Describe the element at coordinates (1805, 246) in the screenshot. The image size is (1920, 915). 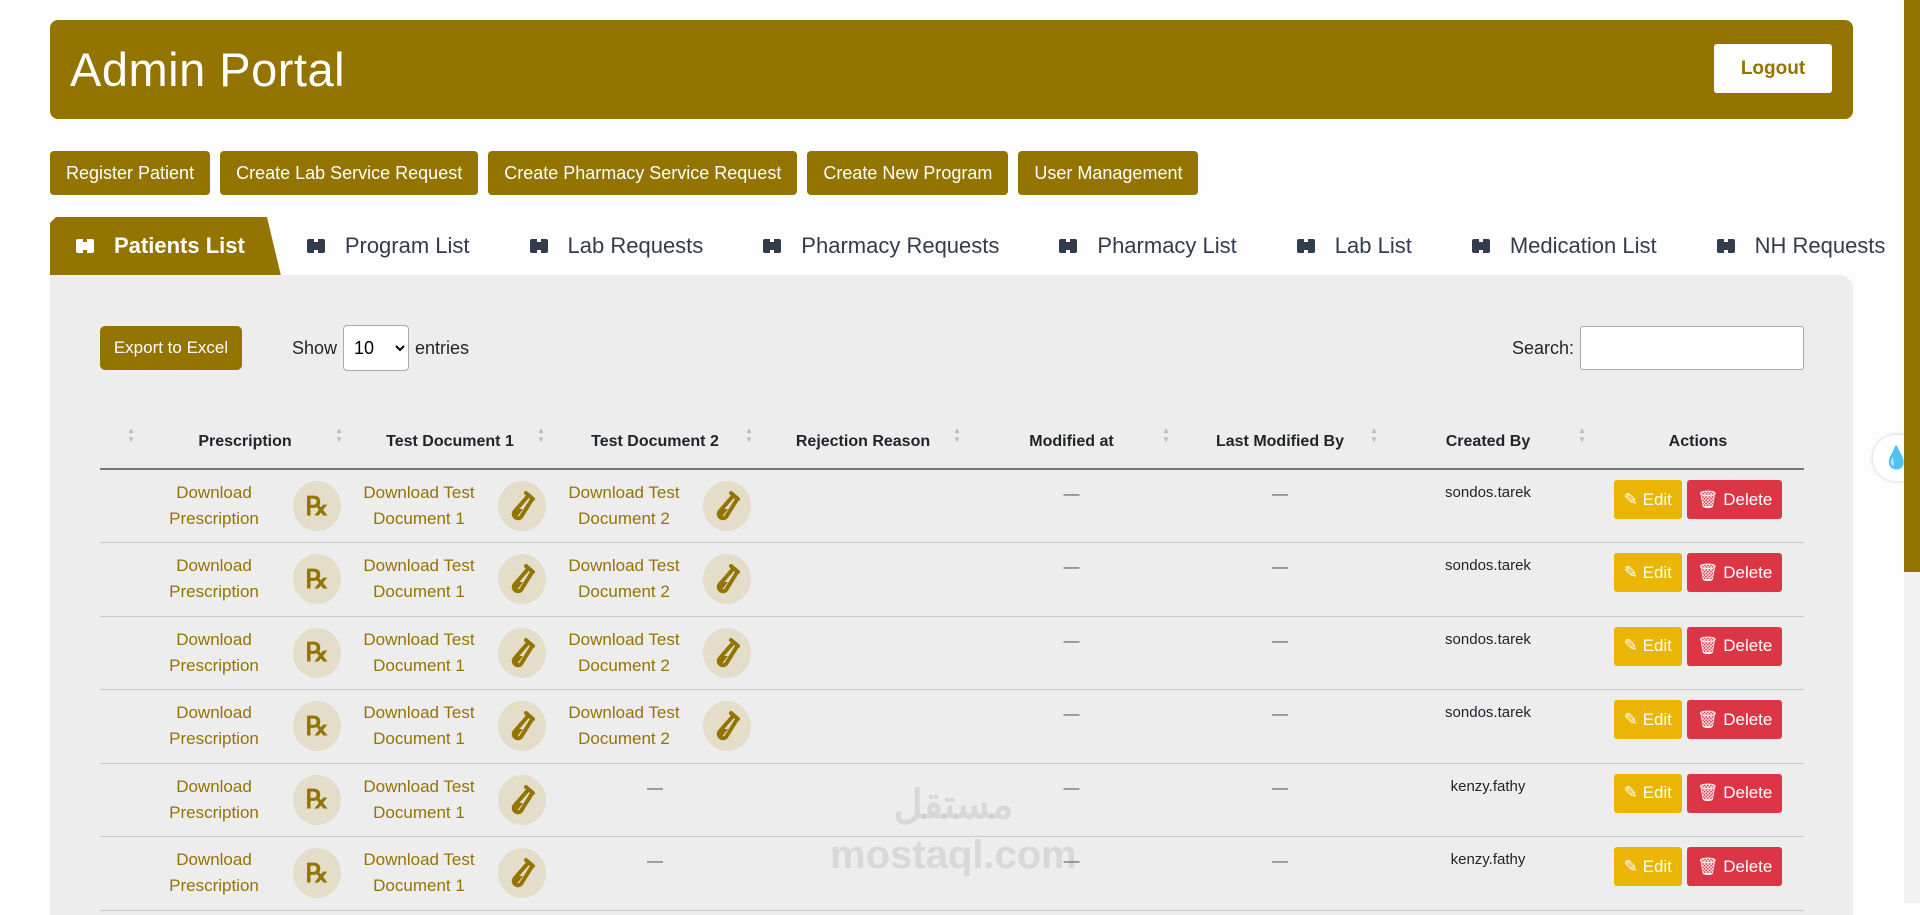
I see `tab-nh-requests: NH Requests` at that location.